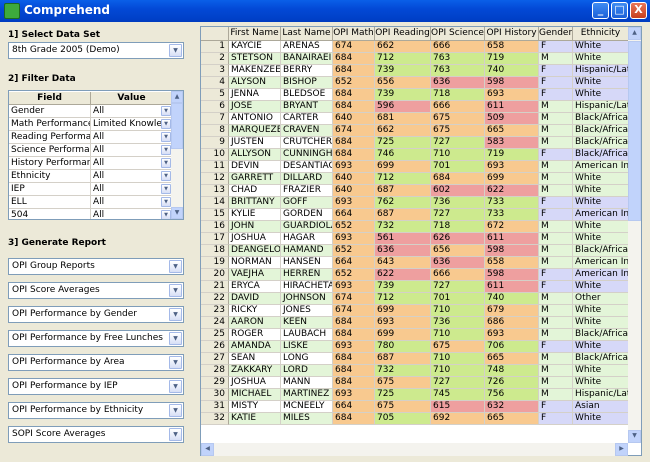 The width and height of the screenshot is (650, 462). What do you see at coordinates (601, 215) in the screenshot?
I see `cell-ethnicity: American Indian` at bounding box center [601, 215].